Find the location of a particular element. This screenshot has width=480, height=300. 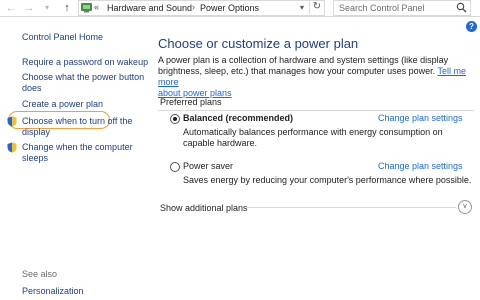

personalization-link: Personalization is located at coordinates (53, 291).